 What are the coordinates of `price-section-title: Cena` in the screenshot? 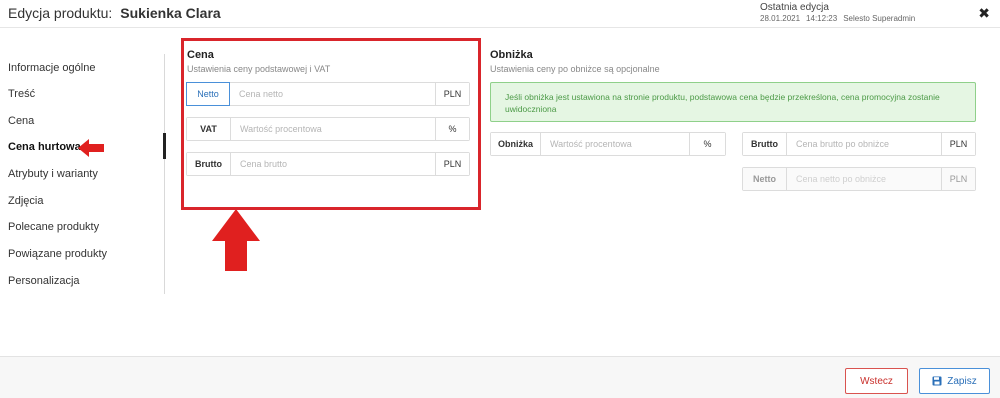 It's located at (200, 55).